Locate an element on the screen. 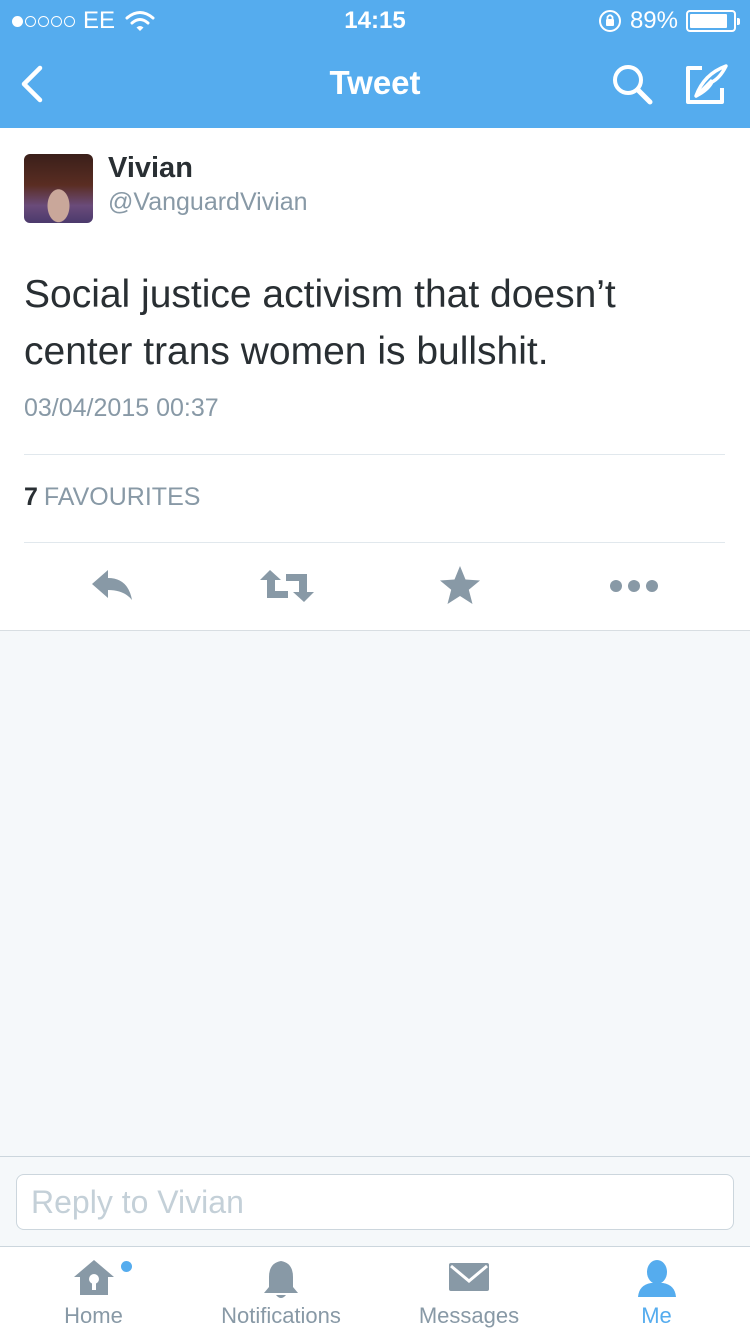 Image resolution: width=750 pixels, height=1334 pixels. header: EE 14:15 89% Tweet is located at coordinates (375, 64).